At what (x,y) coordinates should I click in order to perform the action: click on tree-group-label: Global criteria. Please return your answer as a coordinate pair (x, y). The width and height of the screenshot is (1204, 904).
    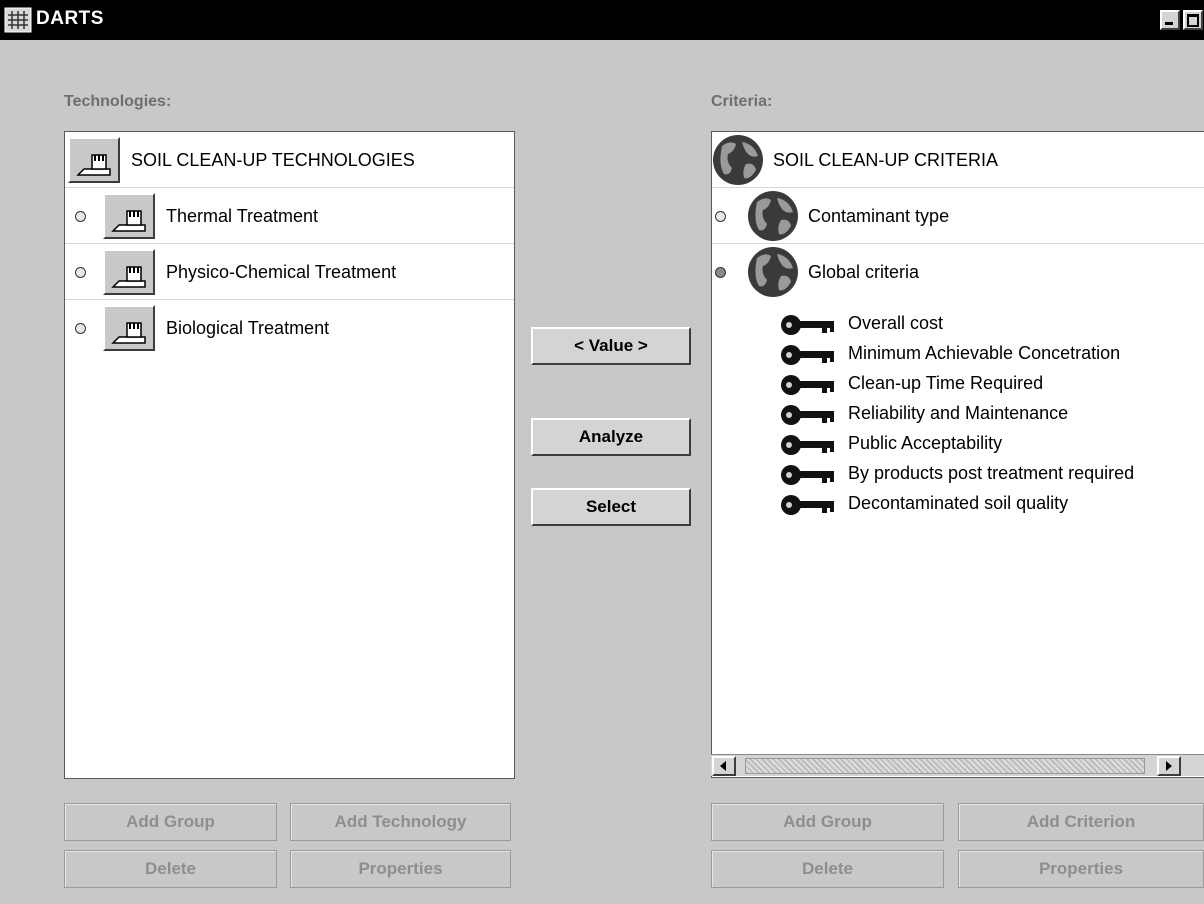
    Looking at the image, I should click on (864, 272).